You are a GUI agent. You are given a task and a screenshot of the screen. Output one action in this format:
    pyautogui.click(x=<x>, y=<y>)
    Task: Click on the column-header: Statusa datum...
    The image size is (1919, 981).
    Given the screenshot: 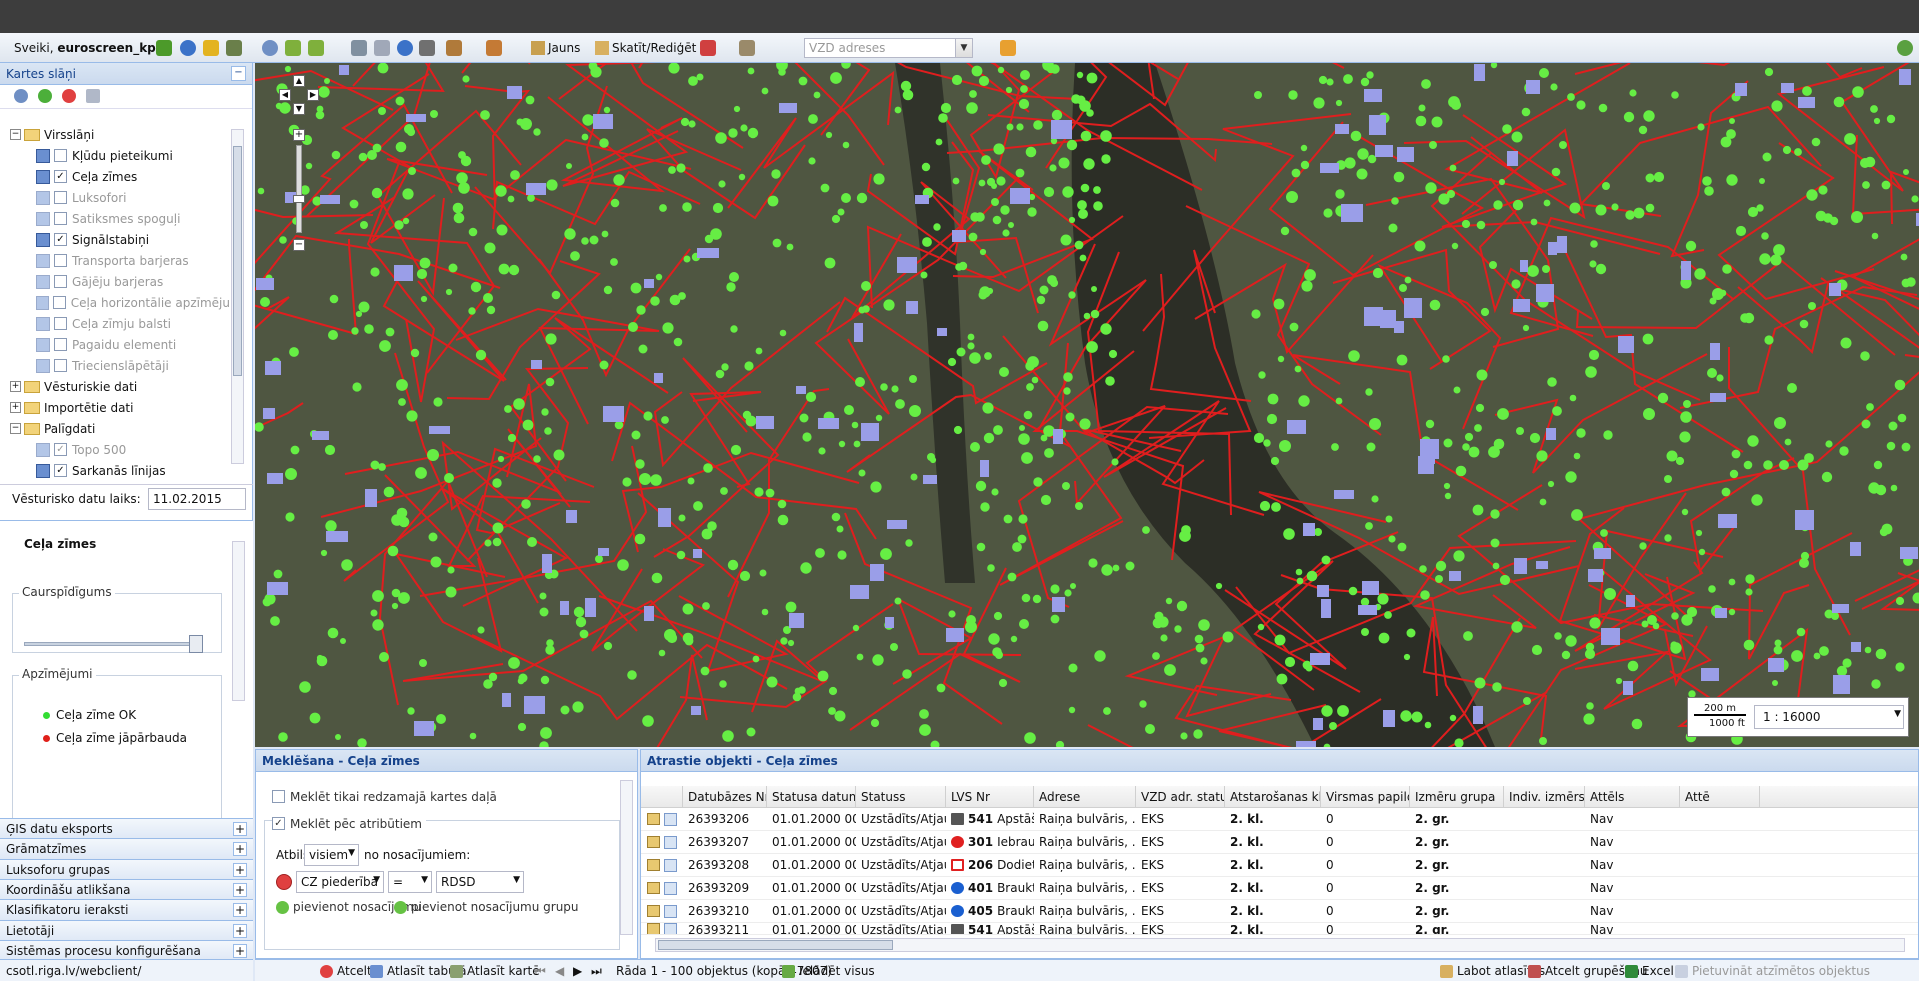 What is the action you would take?
    pyautogui.click(x=811, y=796)
    